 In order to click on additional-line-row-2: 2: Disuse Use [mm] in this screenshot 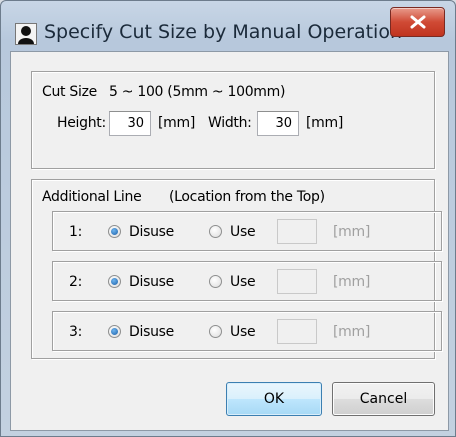, I will do `click(247, 281)`.